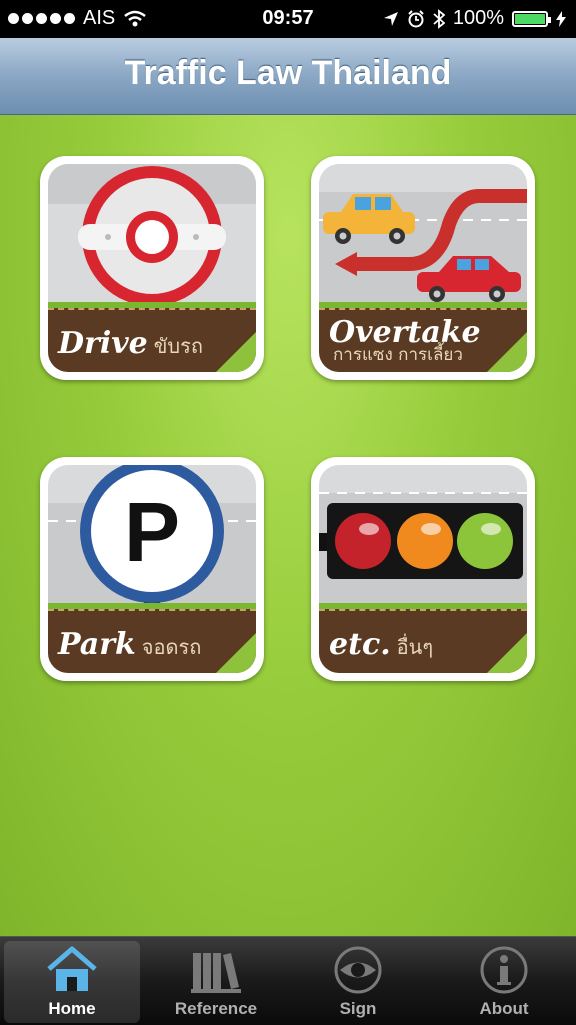 This screenshot has width=576, height=1025. I want to click on steering-wheel-icon, so click(152, 235).